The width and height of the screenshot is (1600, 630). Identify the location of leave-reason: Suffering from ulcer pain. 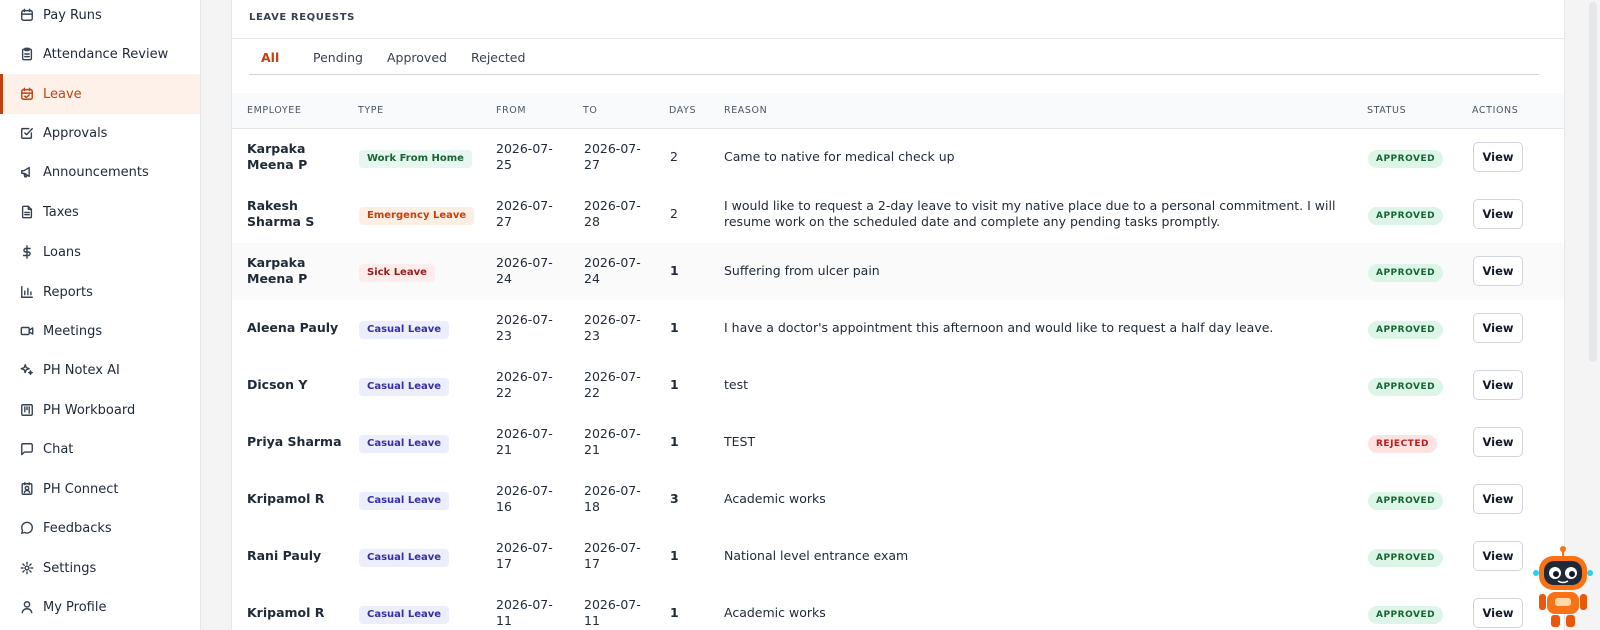
(802, 270).